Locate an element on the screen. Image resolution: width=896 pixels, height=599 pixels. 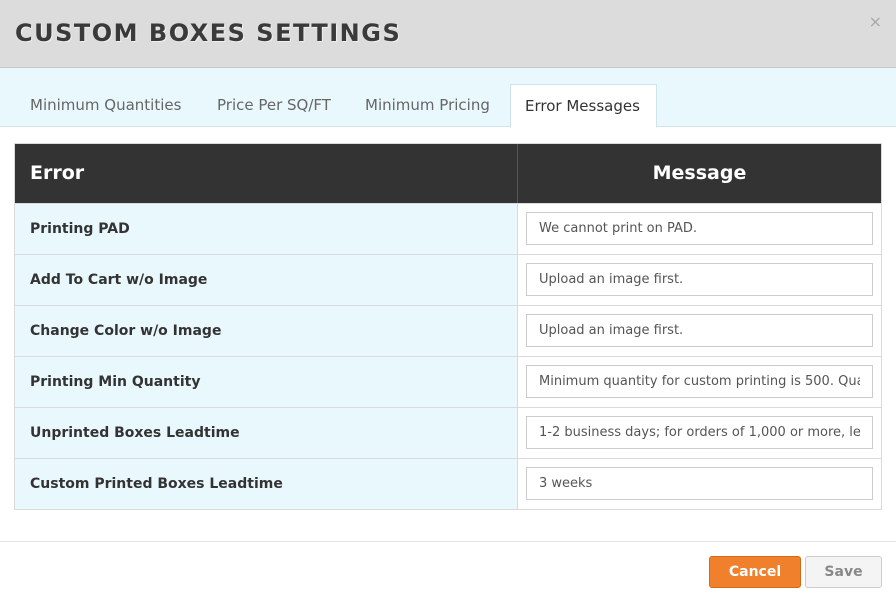
table-row: Custom Printed Boxes Leadtime is located at coordinates (448, 483).